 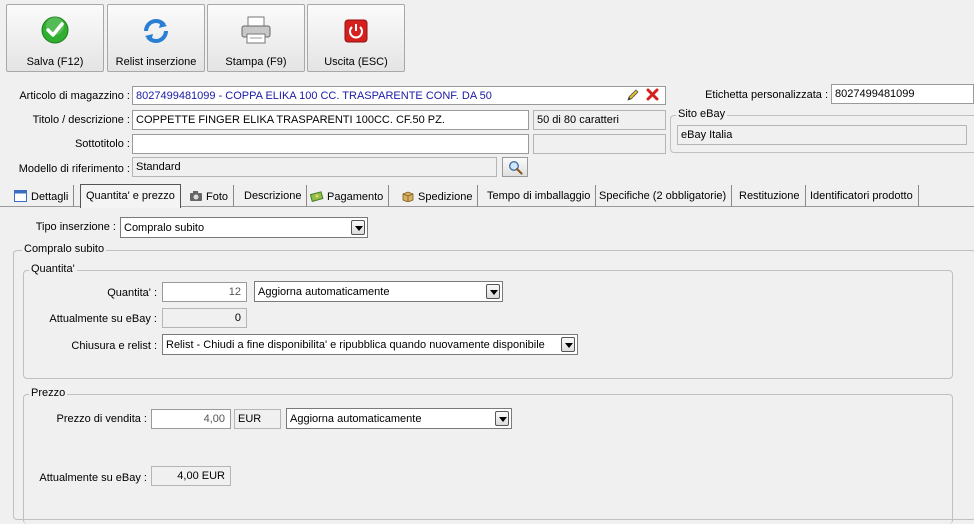 I want to click on checkmark-icon, so click(x=55, y=31).